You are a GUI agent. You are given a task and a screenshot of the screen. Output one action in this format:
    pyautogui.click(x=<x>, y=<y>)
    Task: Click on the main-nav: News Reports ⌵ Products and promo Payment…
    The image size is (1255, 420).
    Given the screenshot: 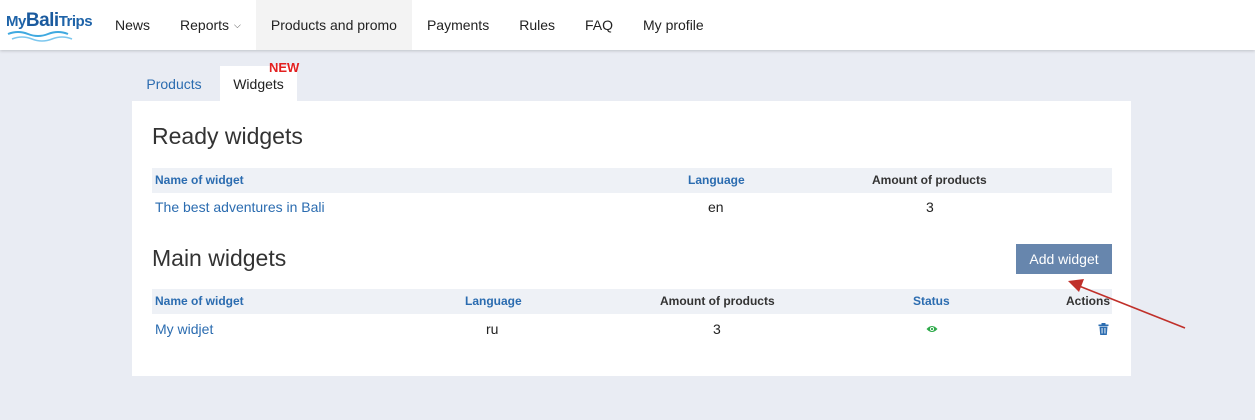 What is the action you would take?
    pyautogui.click(x=409, y=25)
    